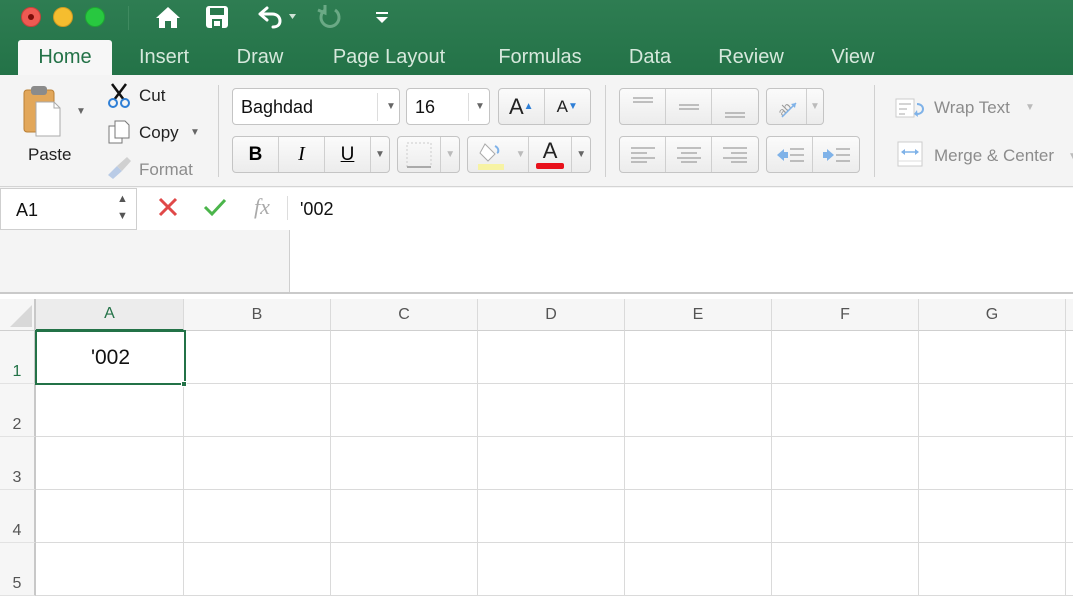  What do you see at coordinates (302, 154) in the screenshot?
I see `italic-button: I` at bounding box center [302, 154].